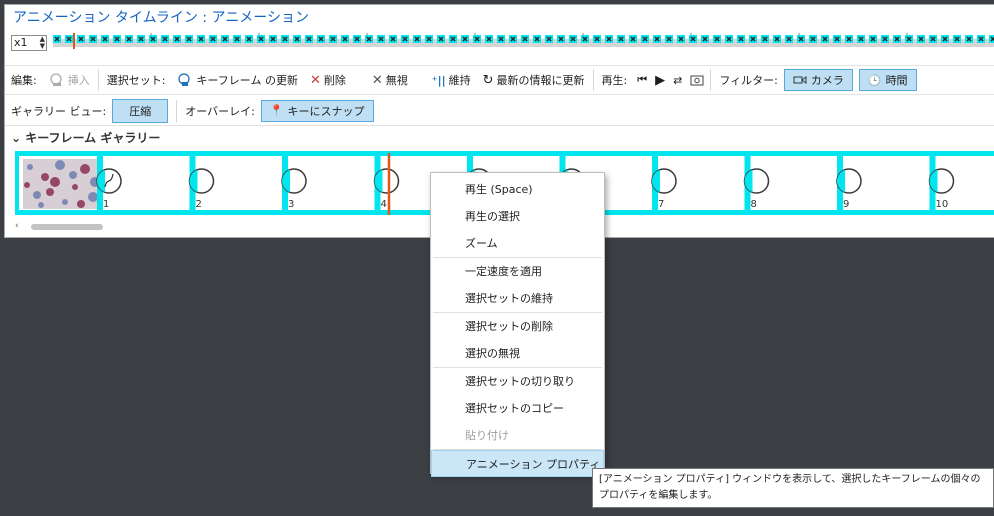  I want to click on menu-item: 選択の無視, so click(517, 353).